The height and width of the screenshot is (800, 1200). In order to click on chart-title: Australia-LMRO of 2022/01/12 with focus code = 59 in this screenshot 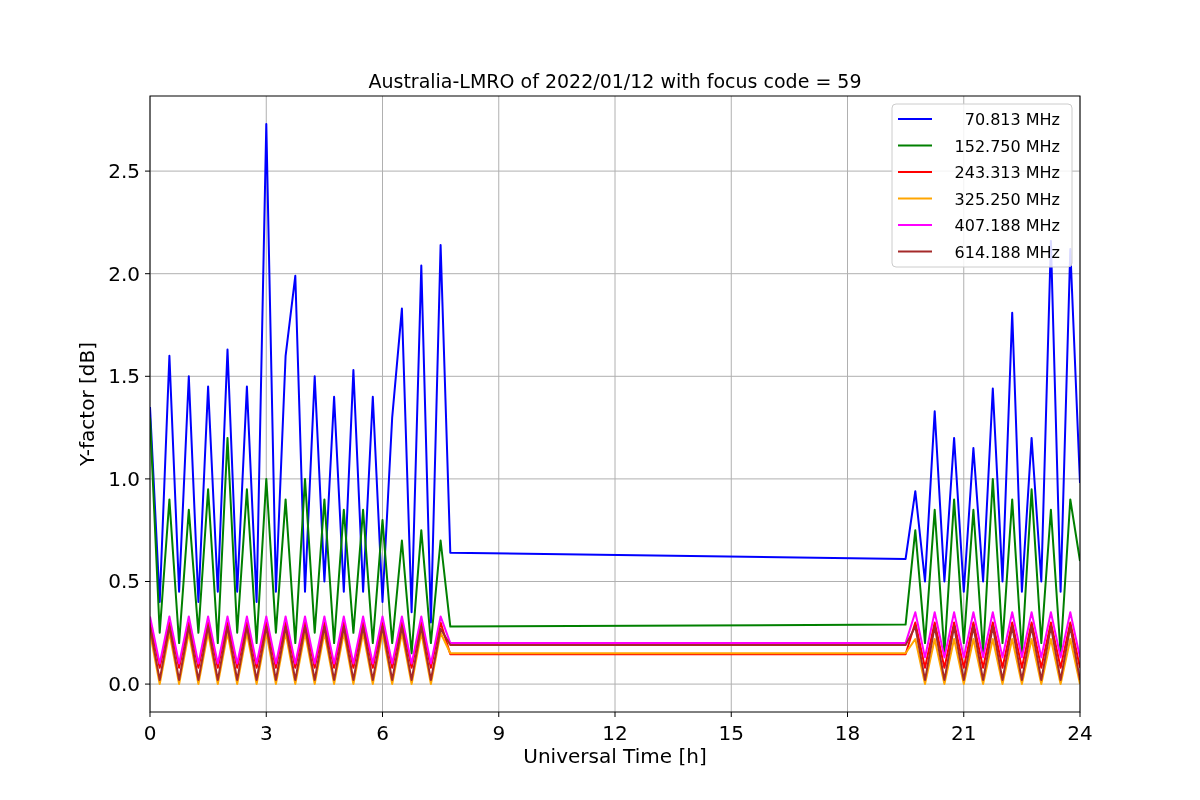, I will do `click(615, 81)`.